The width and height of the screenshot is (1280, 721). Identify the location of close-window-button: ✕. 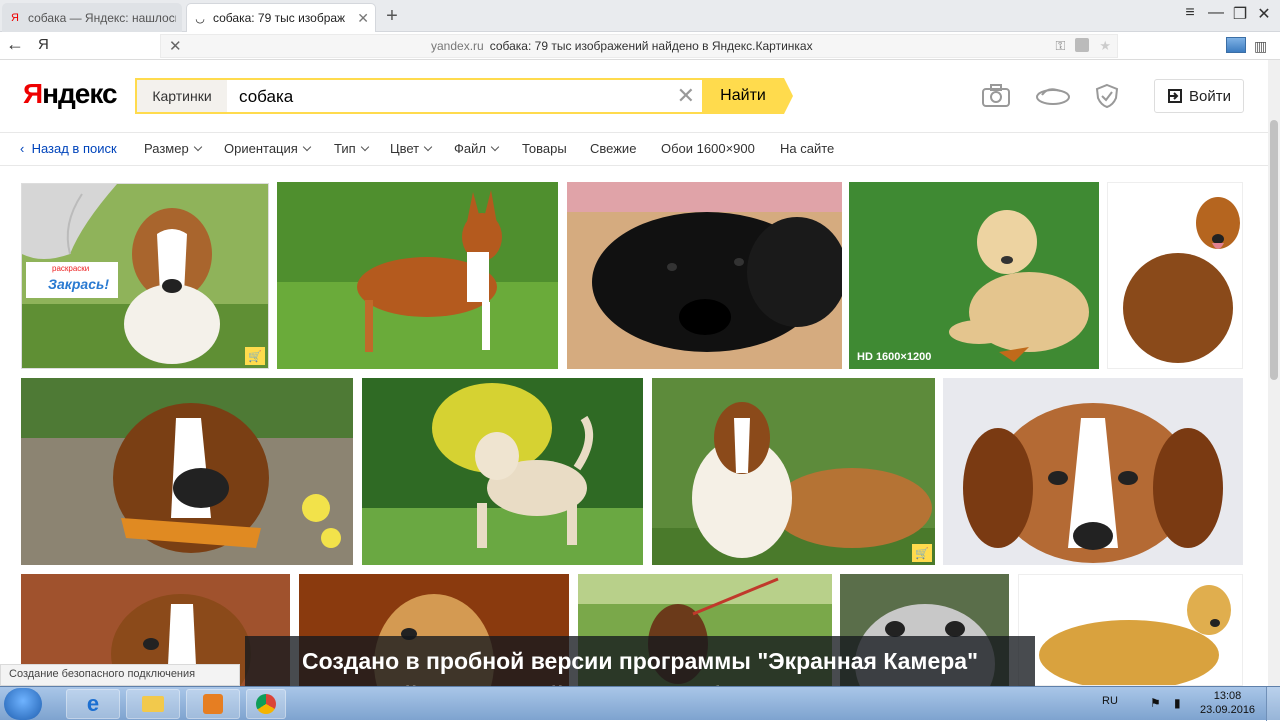
(1264, 14).